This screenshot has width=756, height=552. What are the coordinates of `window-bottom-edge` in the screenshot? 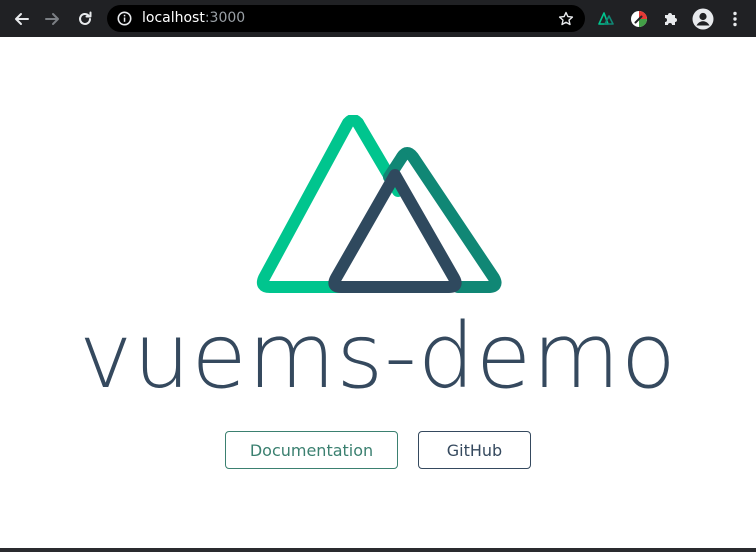 It's located at (378, 550).